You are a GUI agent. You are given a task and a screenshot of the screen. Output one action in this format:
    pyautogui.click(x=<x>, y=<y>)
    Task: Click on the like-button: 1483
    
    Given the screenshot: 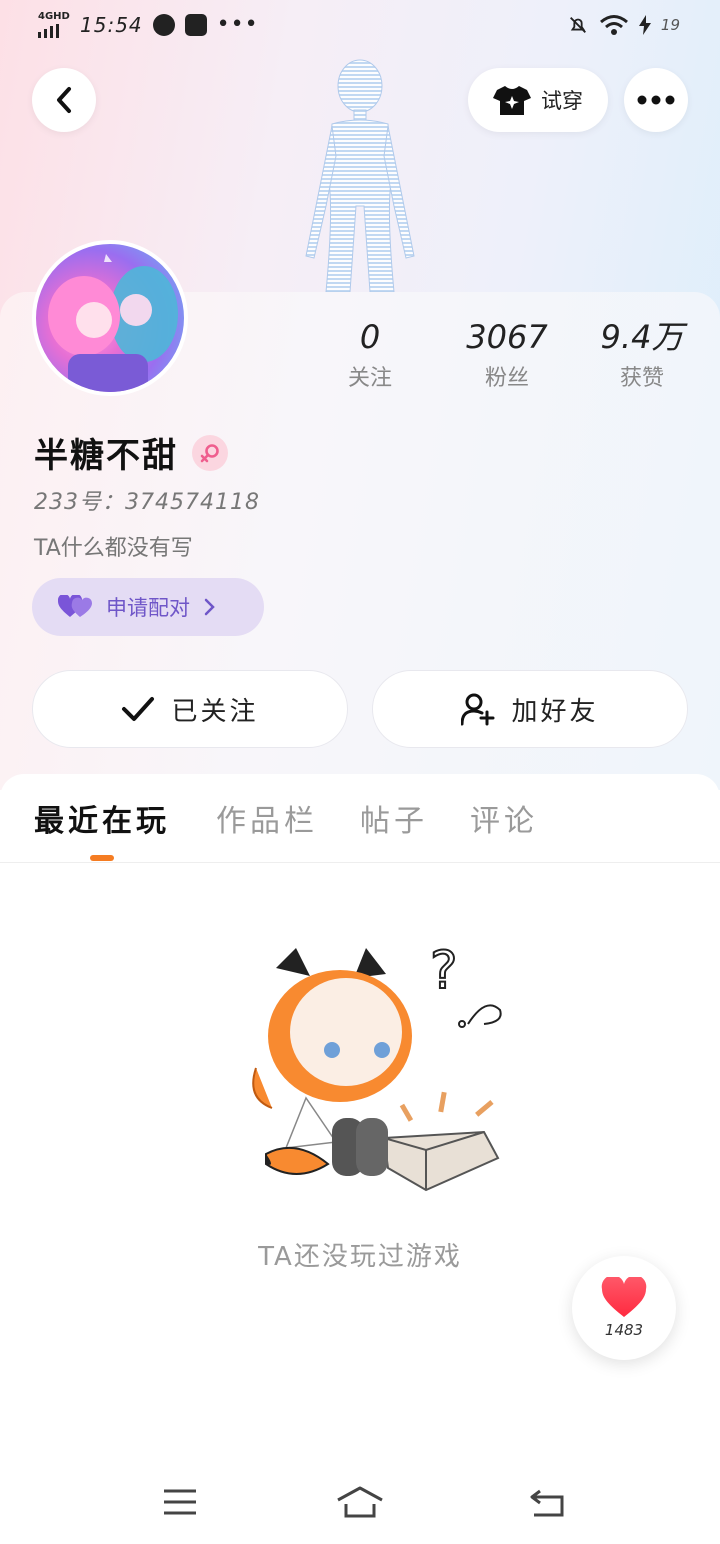 What is the action you would take?
    pyautogui.click(x=624, y=1308)
    